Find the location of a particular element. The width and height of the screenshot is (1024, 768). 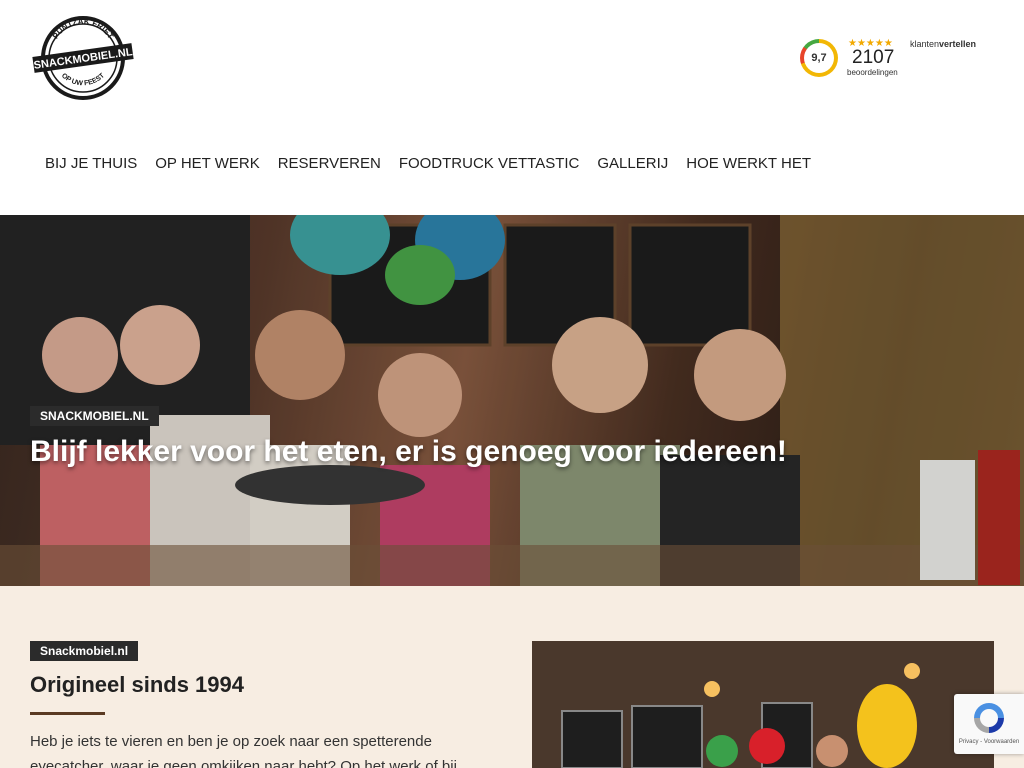

nav-item-foodtruck-vettastic: FOODTRUCK VETTASTIC is located at coordinates (489, 163).